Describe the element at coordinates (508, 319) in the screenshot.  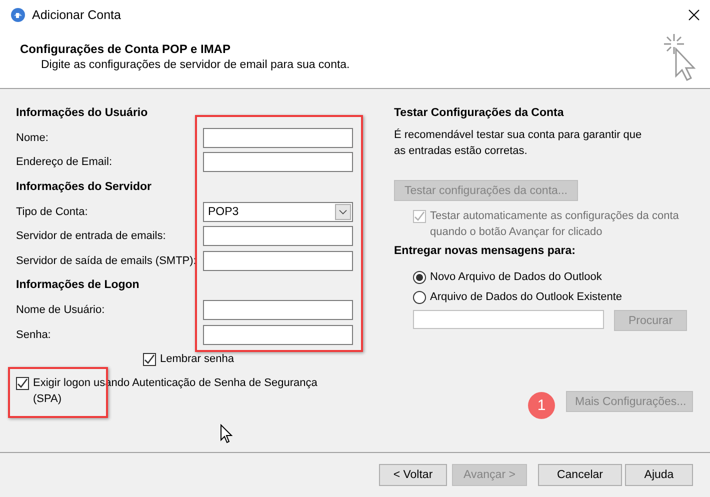
I see `data-file-path-field` at that location.